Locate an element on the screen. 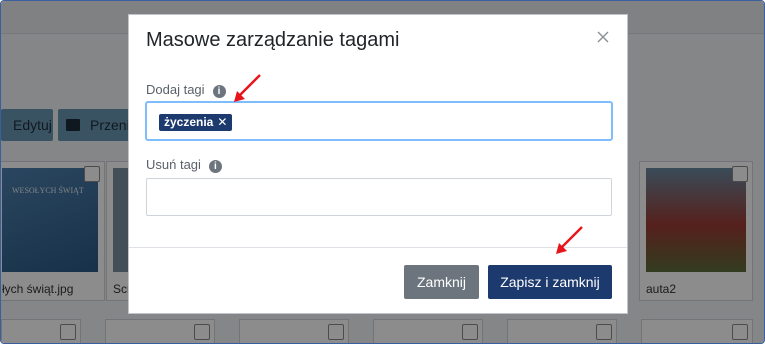  add-tags-label: Dodaj tagi is located at coordinates (175, 89).